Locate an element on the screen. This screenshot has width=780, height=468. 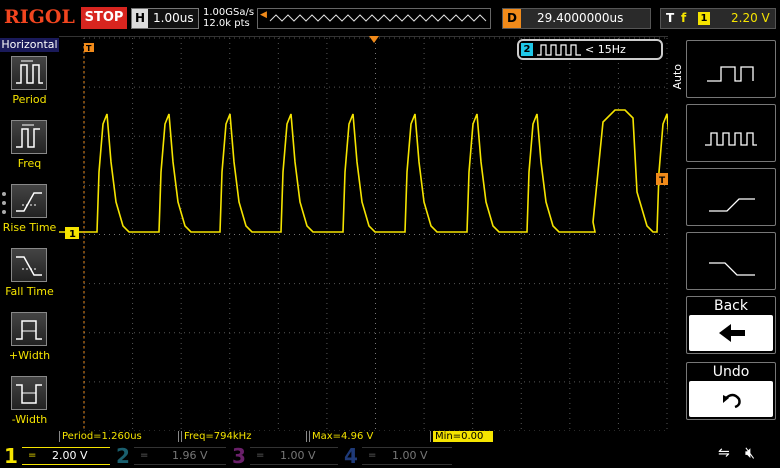
channel-4-coupling-icon: = is located at coordinates (372, 455).